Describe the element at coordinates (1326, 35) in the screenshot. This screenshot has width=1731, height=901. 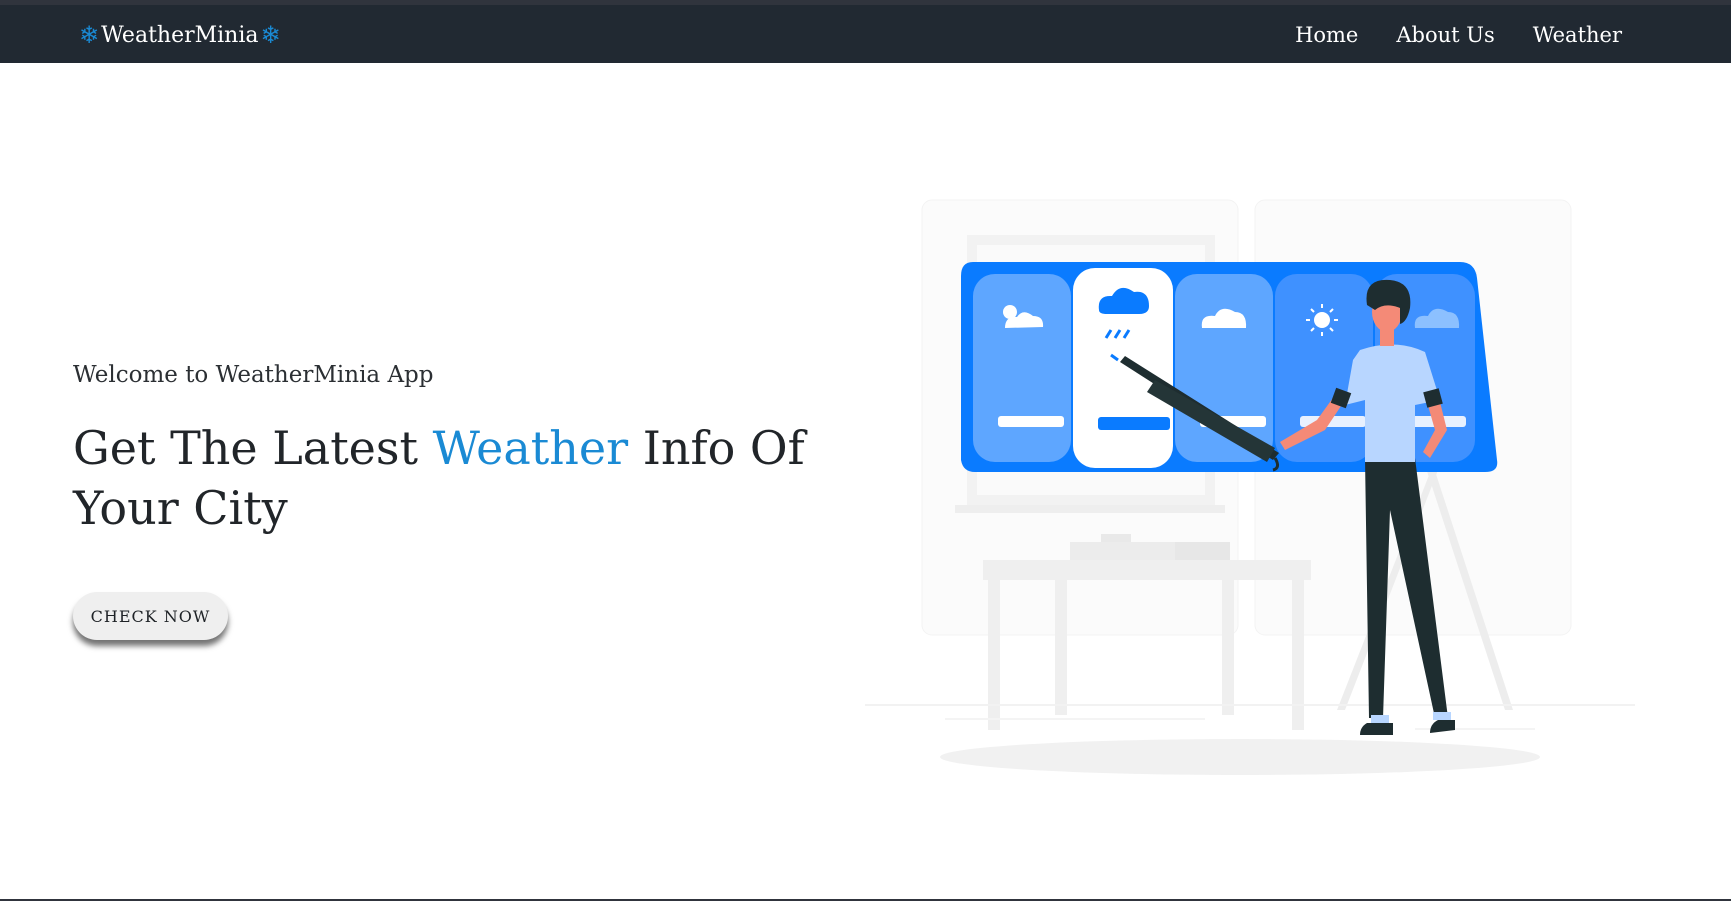
I see `nav-home: Home` at that location.